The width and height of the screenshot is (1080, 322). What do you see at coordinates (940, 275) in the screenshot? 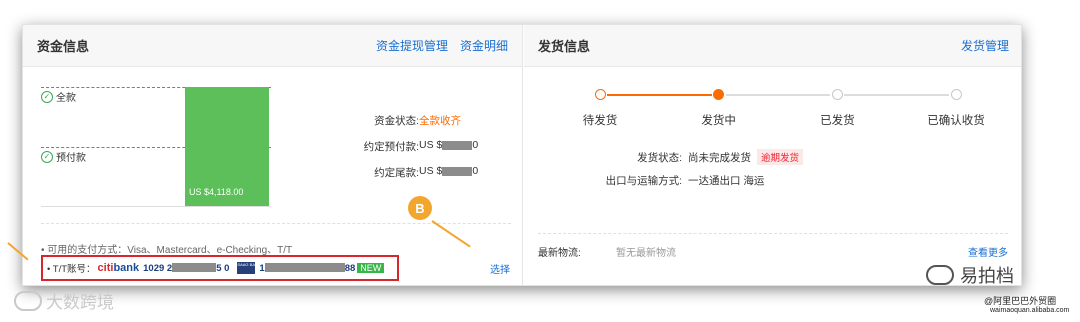
I see `wechat-icon` at bounding box center [940, 275].